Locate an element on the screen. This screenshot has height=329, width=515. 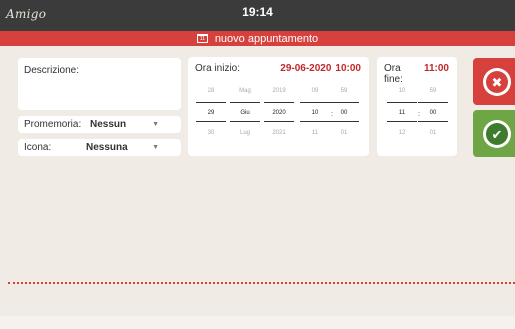
status-bar: Amigo 19:14 is located at coordinates (257, 15).